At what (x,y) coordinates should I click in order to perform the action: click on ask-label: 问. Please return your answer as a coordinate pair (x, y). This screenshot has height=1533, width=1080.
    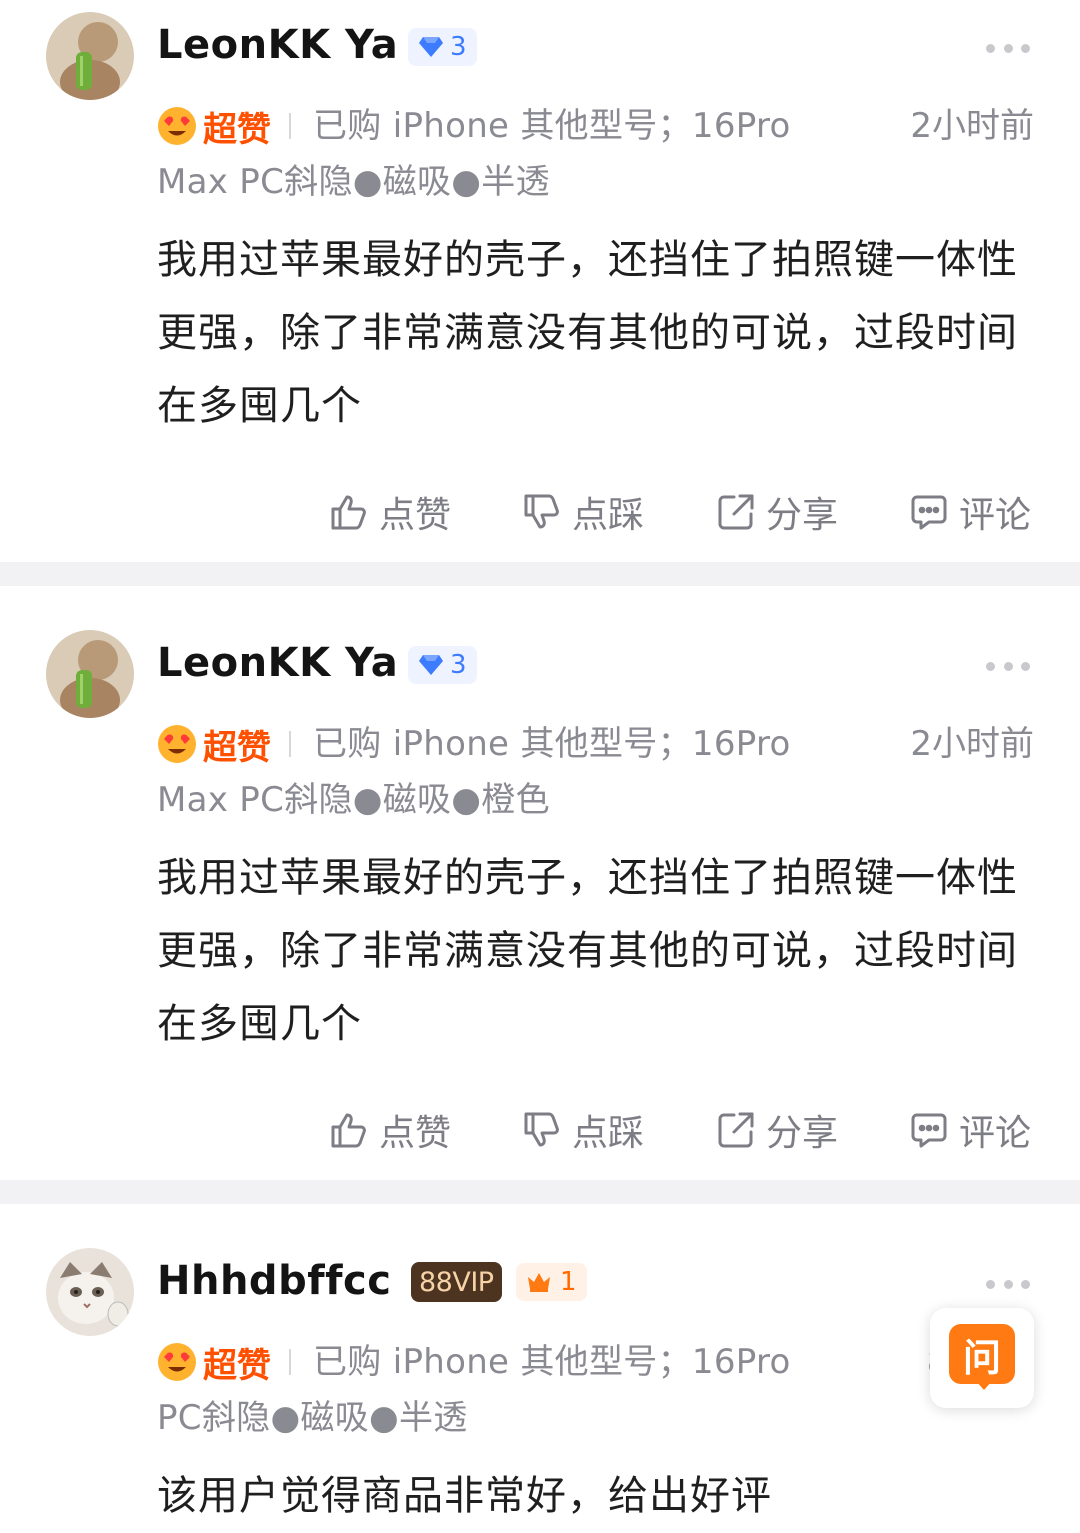
    Looking at the image, I should click on (981, 1357).